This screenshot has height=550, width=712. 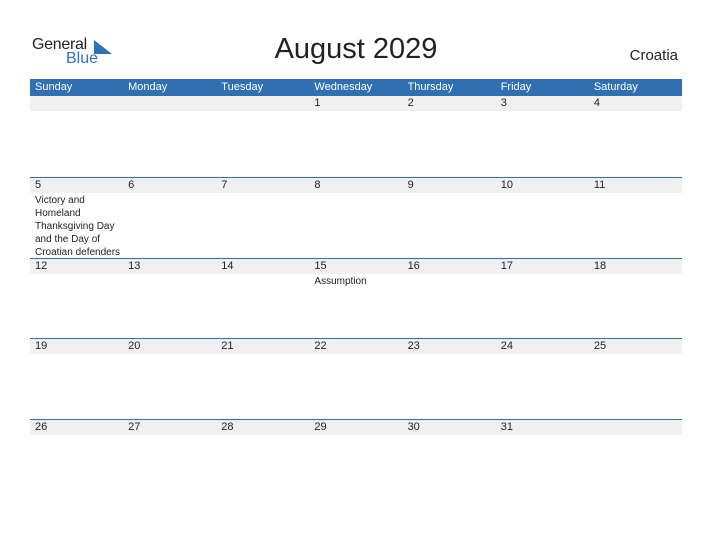 What do you see at coordinates (41, 265) in the screenshot?
I see `day-number: 12` at bounding box center [41, 265].